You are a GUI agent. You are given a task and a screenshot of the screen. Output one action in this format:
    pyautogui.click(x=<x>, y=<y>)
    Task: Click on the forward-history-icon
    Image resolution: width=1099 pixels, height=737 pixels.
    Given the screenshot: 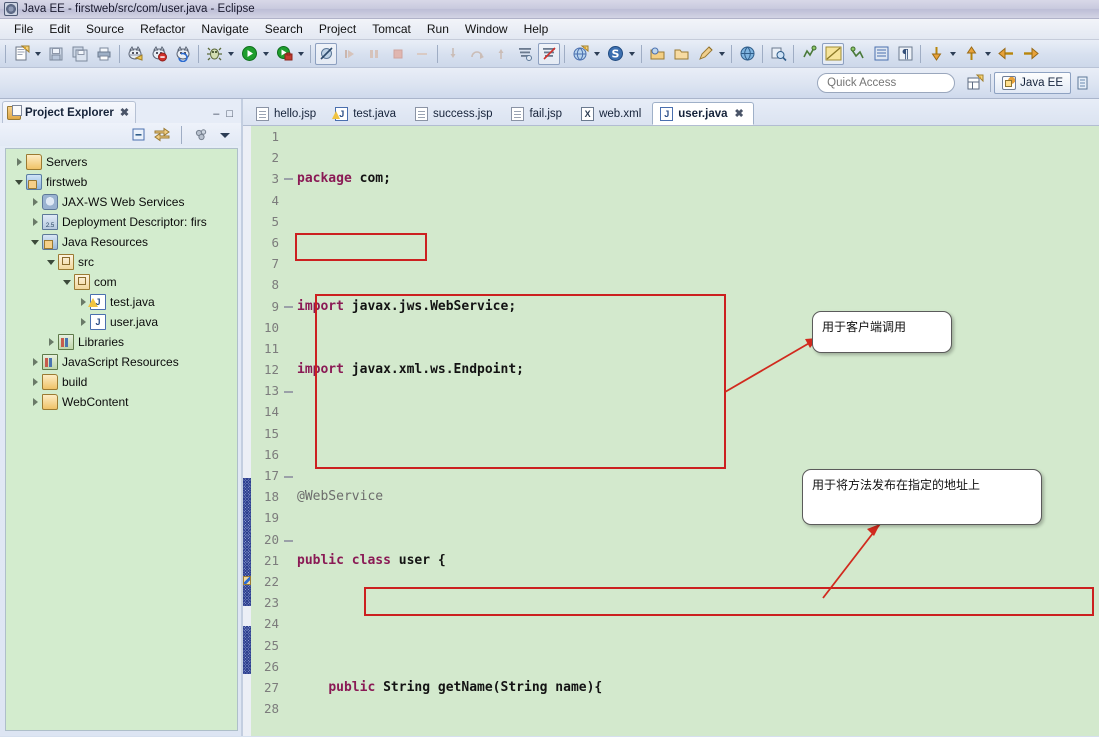 What is the action you would take?
    pyautogui.click(x=971, y=54)
    